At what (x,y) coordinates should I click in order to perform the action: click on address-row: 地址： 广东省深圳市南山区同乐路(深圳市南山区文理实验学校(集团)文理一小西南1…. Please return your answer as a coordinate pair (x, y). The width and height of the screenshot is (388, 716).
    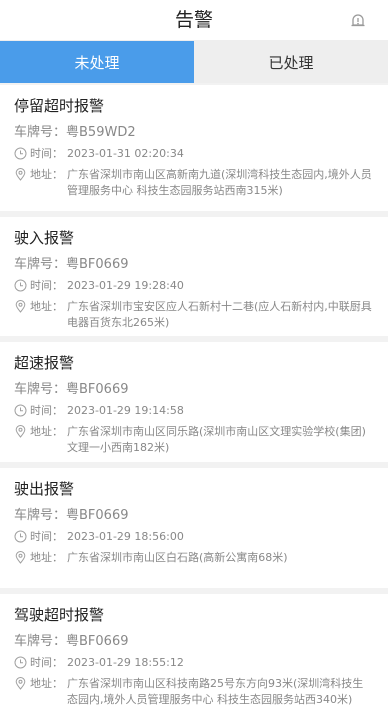
    Looking at the image, I should click on (194, 440).